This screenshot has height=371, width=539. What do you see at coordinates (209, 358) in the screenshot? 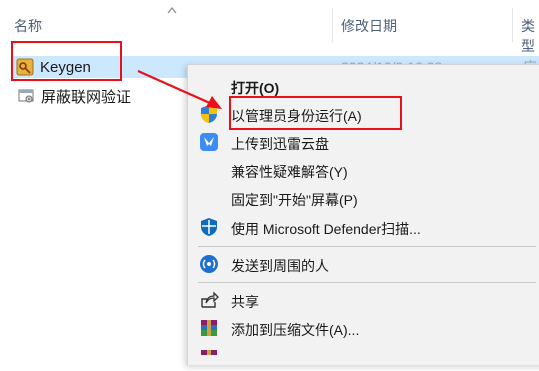
I see `winrar-icon` at bounding box center [209, 358].